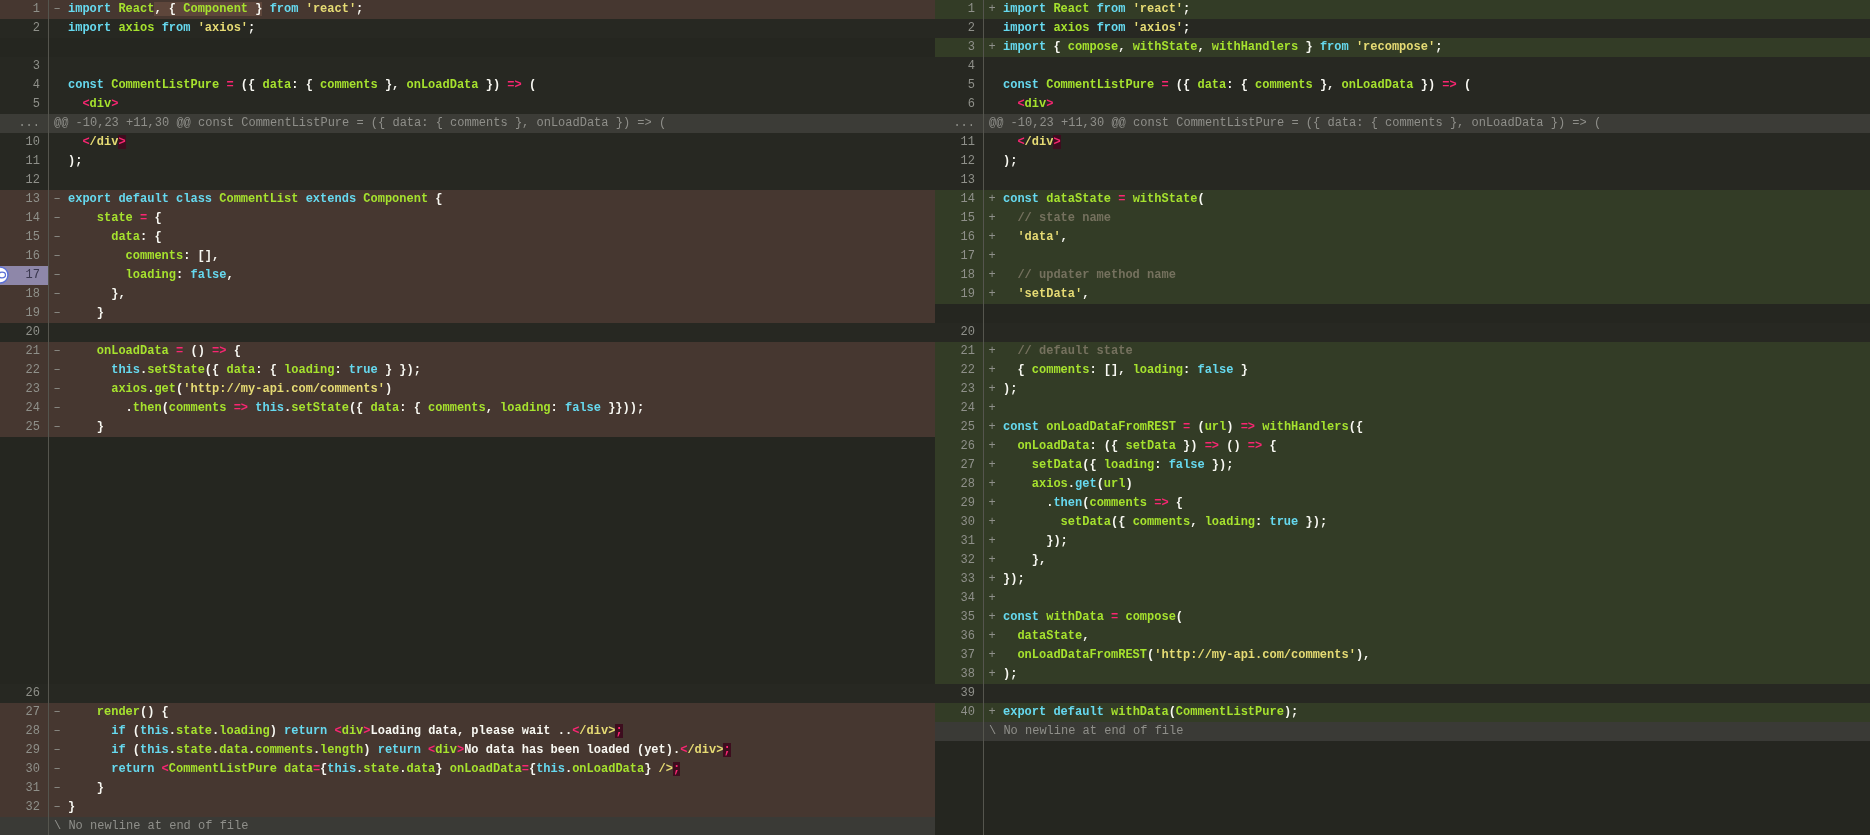 The image size is (1870, 835). I want to click on code-line: 'setData',, so click(1053, 294).